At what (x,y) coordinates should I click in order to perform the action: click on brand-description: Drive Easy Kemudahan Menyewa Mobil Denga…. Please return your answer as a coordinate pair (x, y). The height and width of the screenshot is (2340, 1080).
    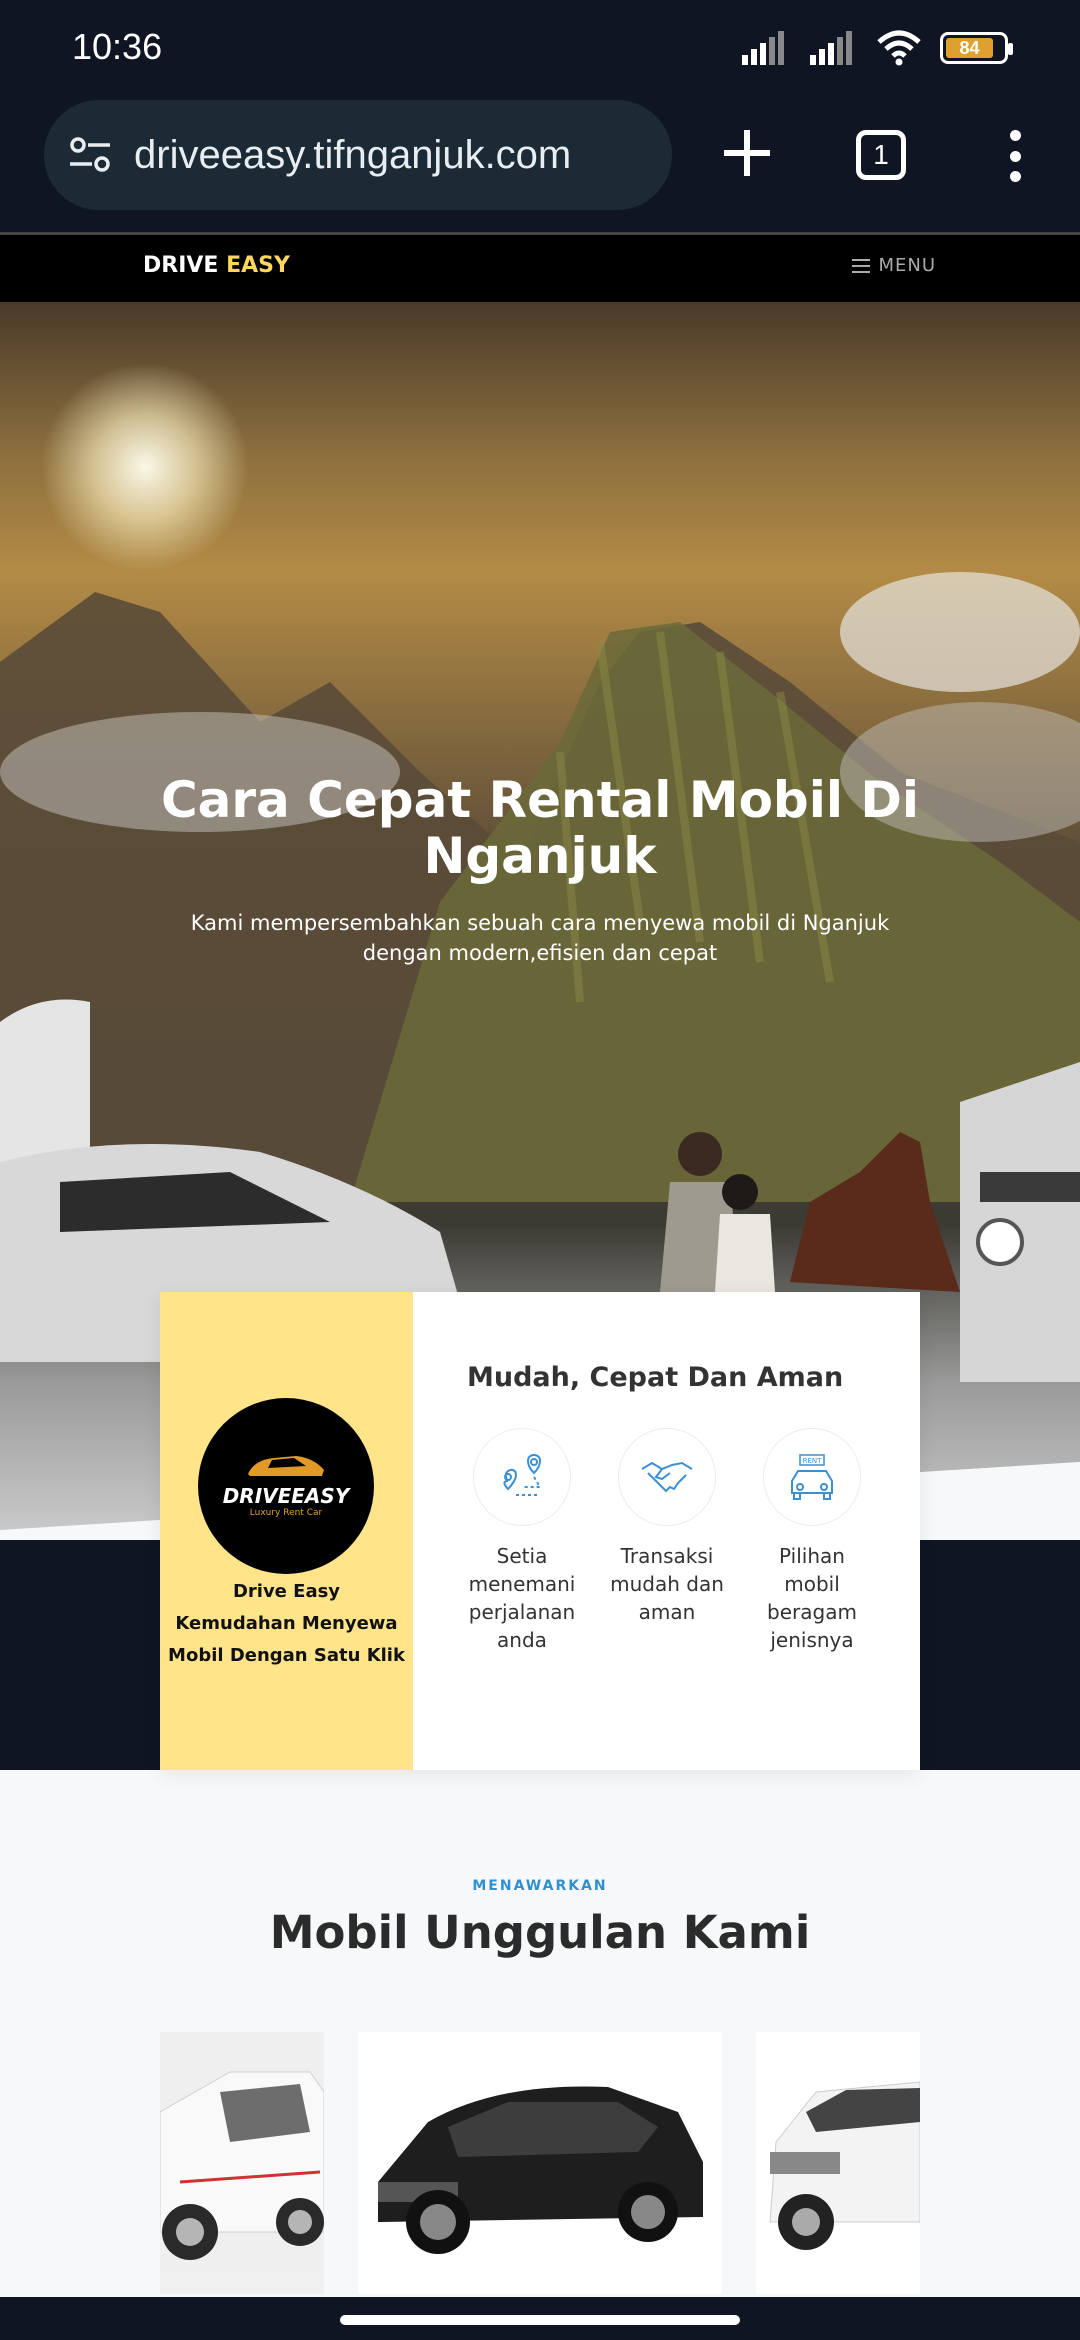
    Looking at the image, I should click on (286, 1624).